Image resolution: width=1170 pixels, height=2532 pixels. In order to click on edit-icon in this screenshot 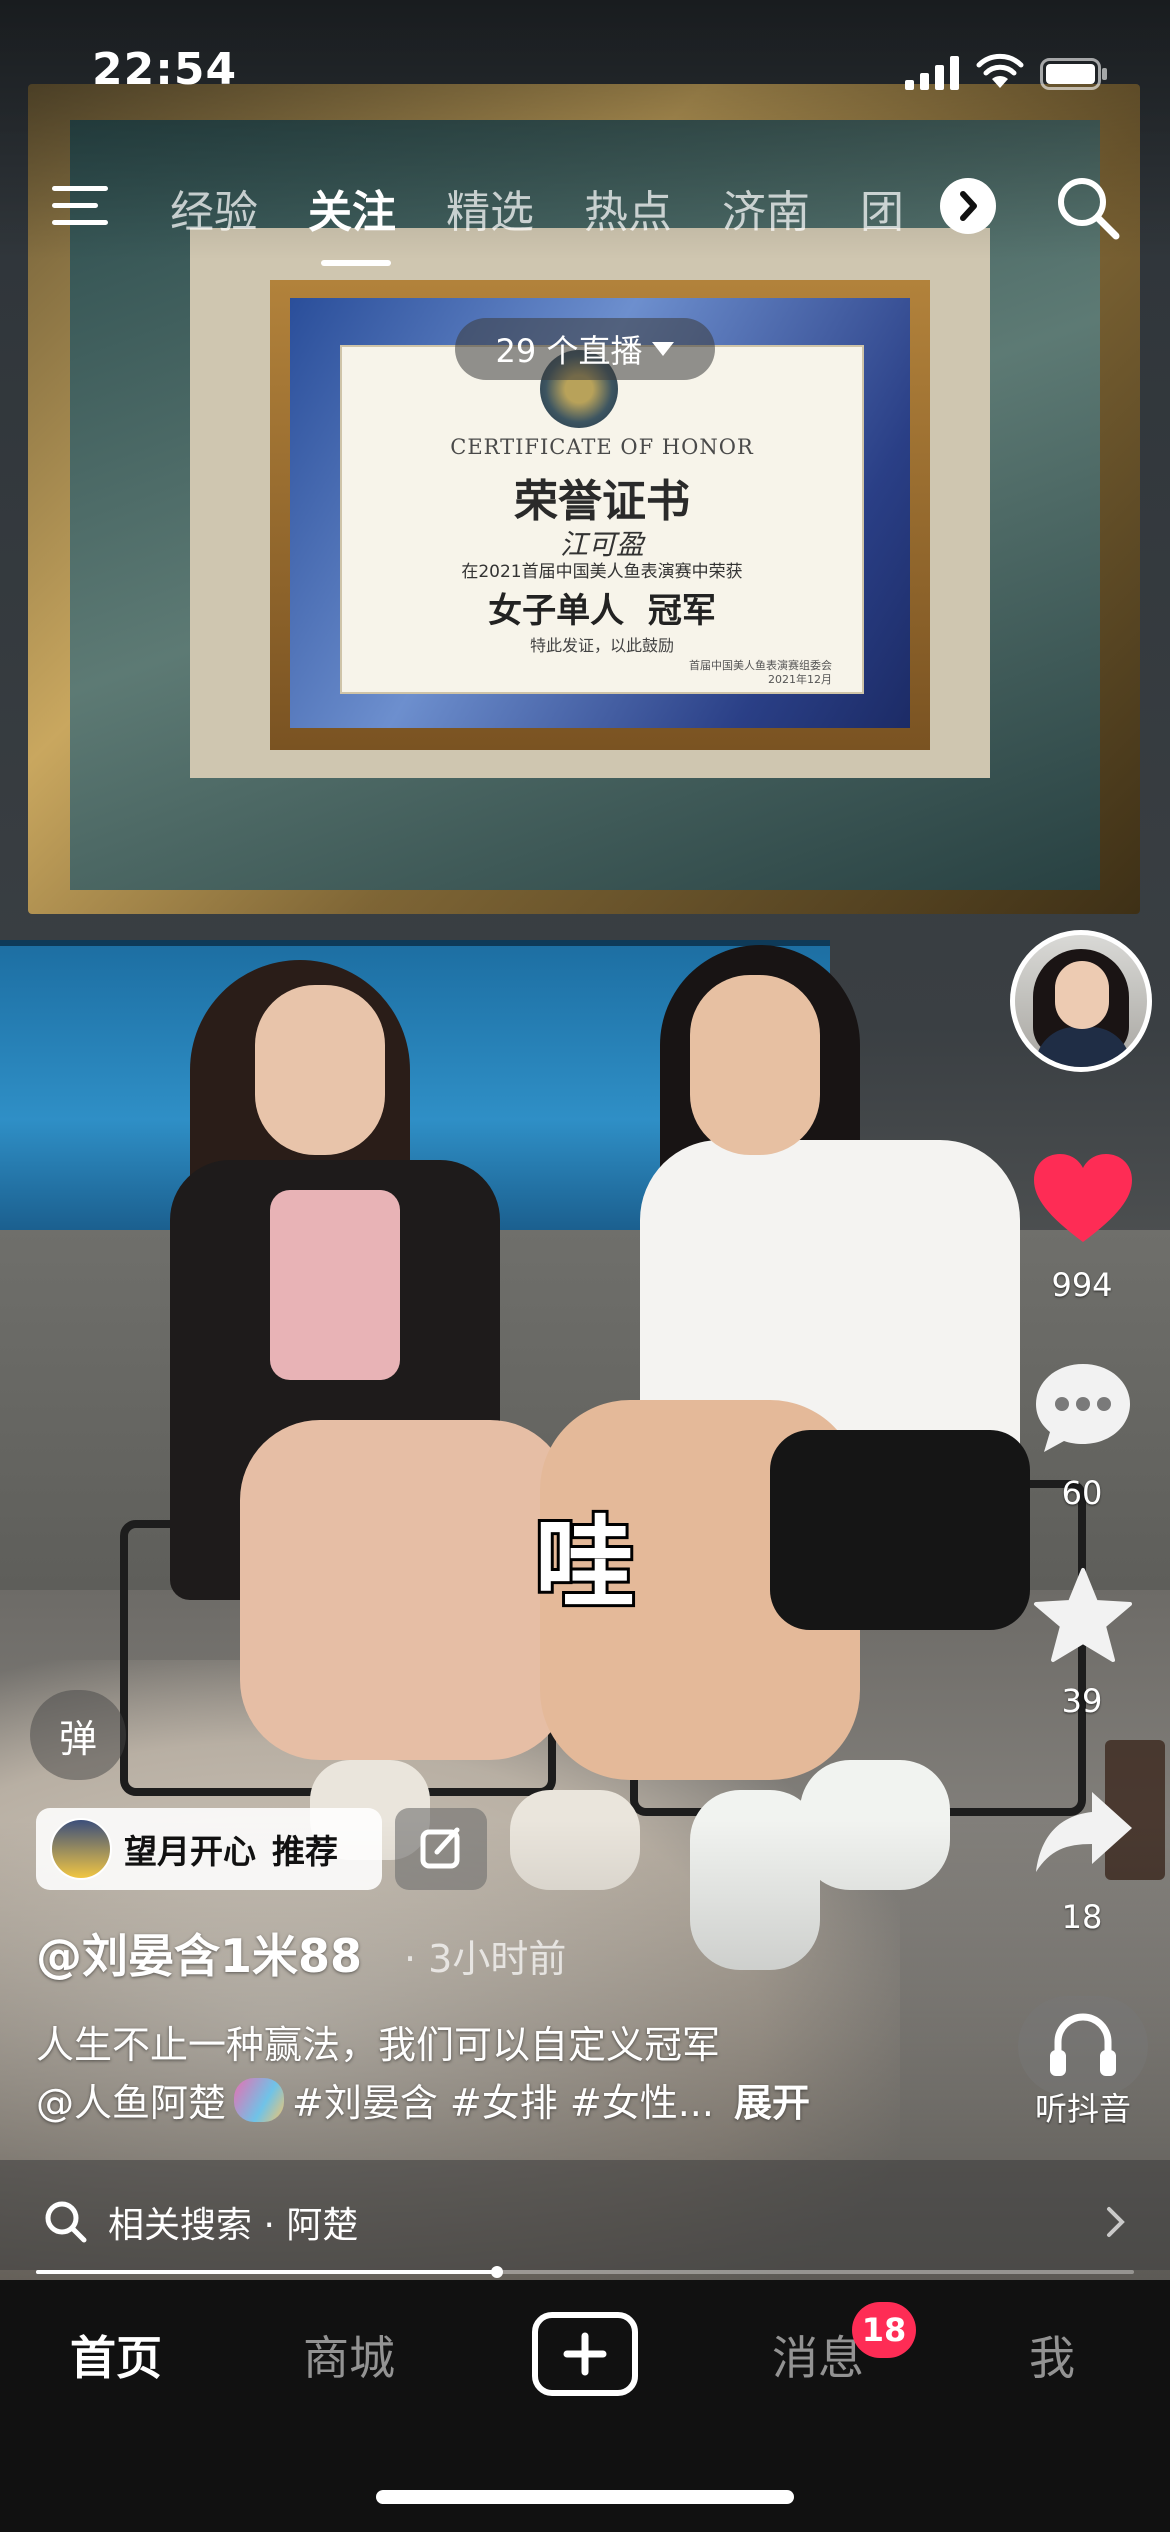, I will do `click(440, 1848)`.